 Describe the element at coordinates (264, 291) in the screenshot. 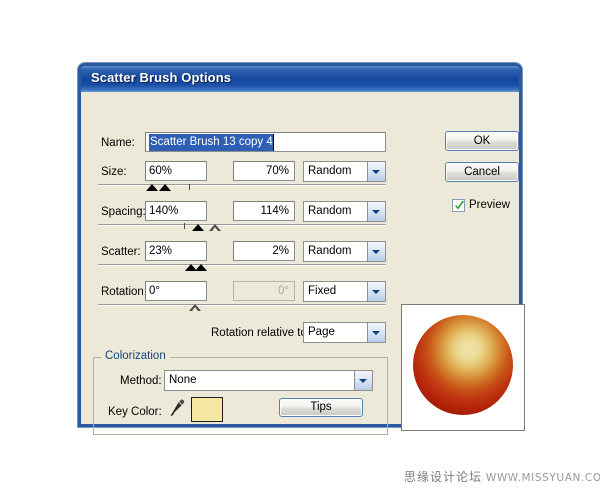

I see `rotation-max-input: 0°` at that location.